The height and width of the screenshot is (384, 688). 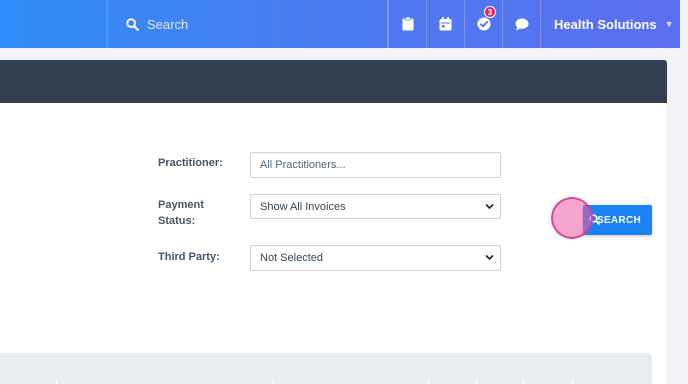 I want to click on calendar-icon, so click(x=445, y=24).